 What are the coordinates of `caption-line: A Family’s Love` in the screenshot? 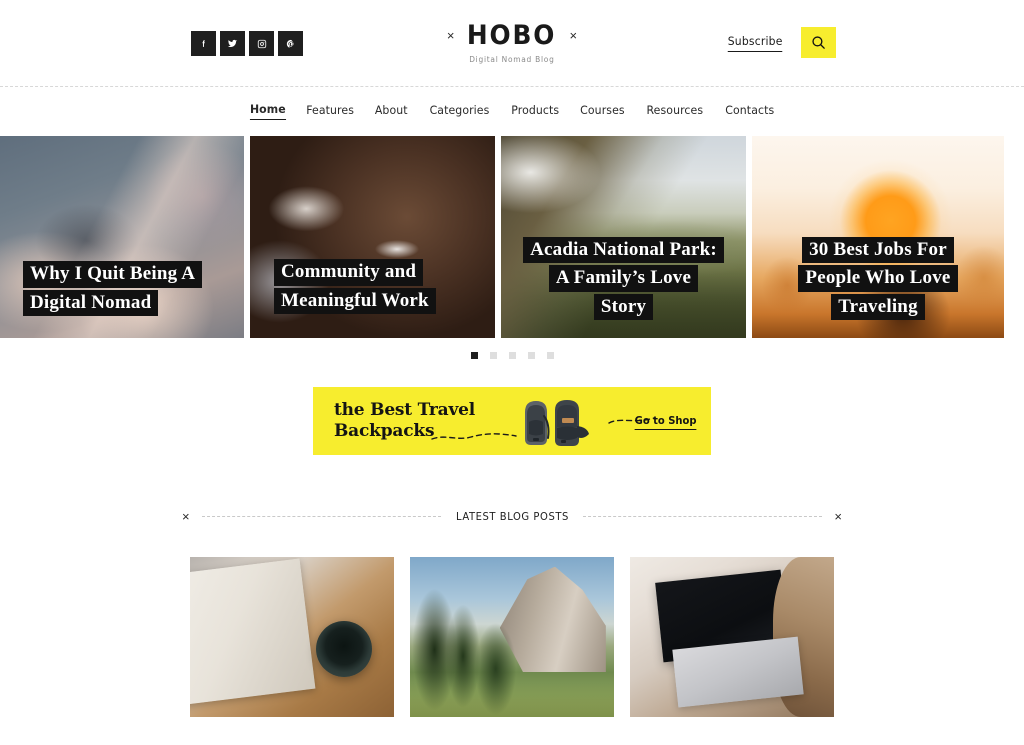 It's located at (623, 278).